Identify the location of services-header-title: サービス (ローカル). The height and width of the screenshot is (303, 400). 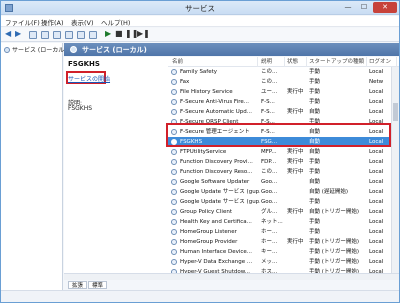
(114, 50).